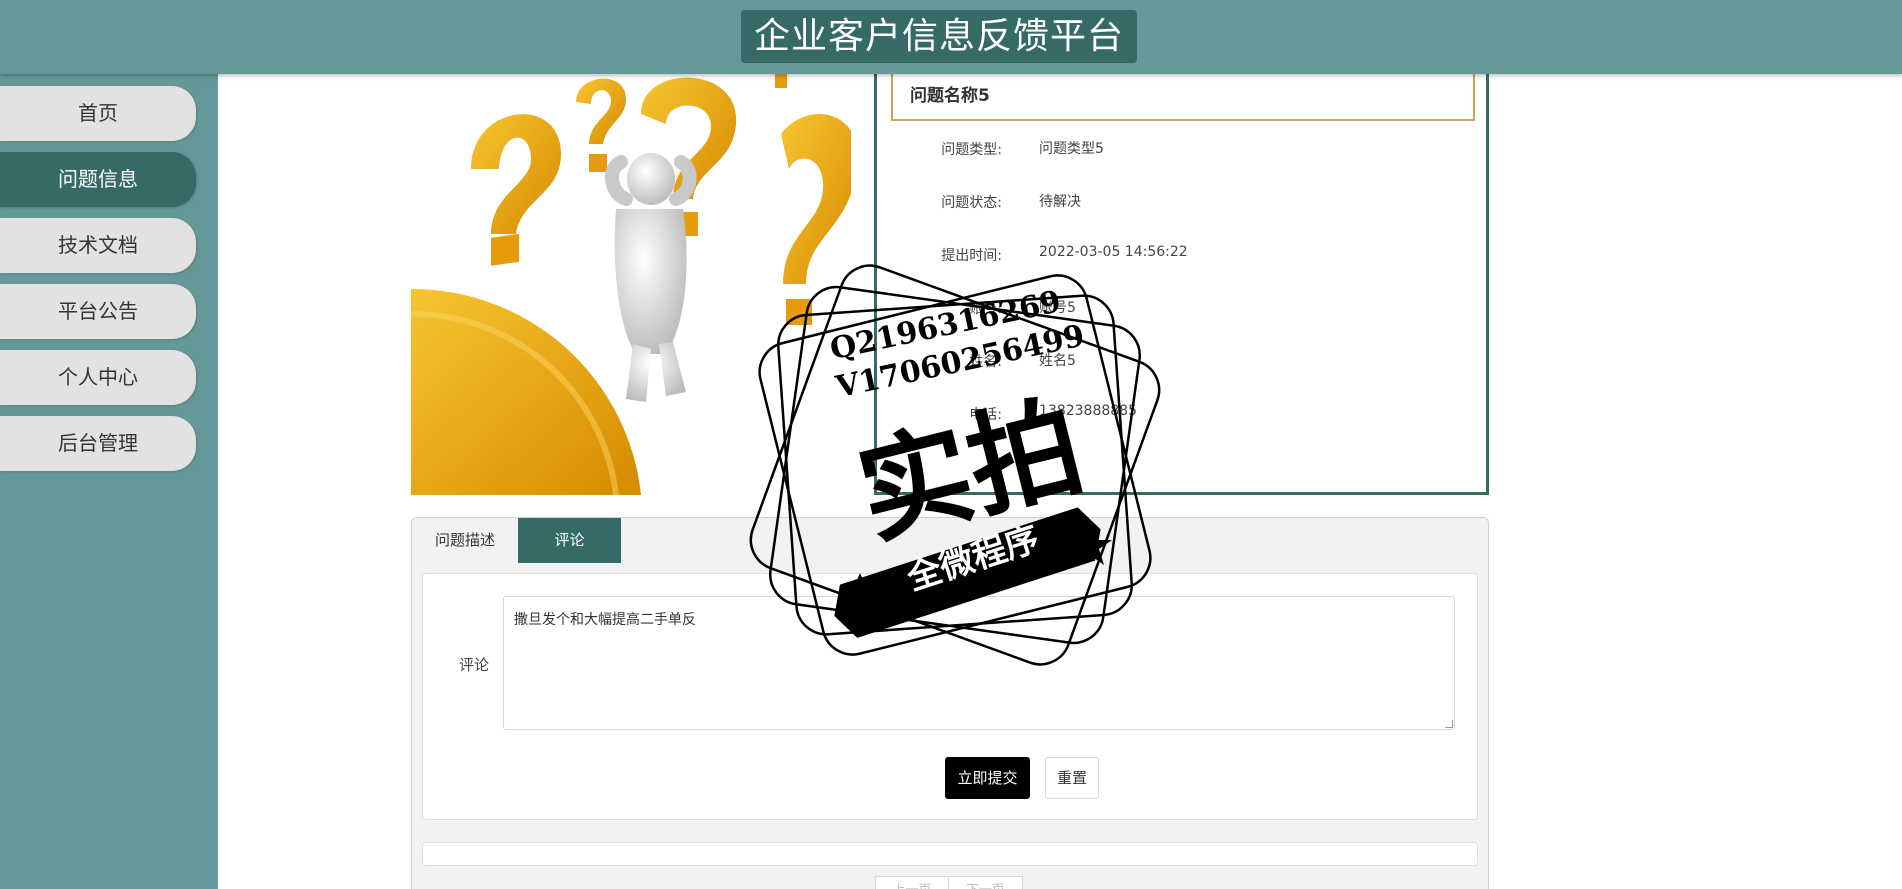 This screenshot has width=1902, height=889. I want to click on pagination: 上一页 下一页, so click(949, 882).